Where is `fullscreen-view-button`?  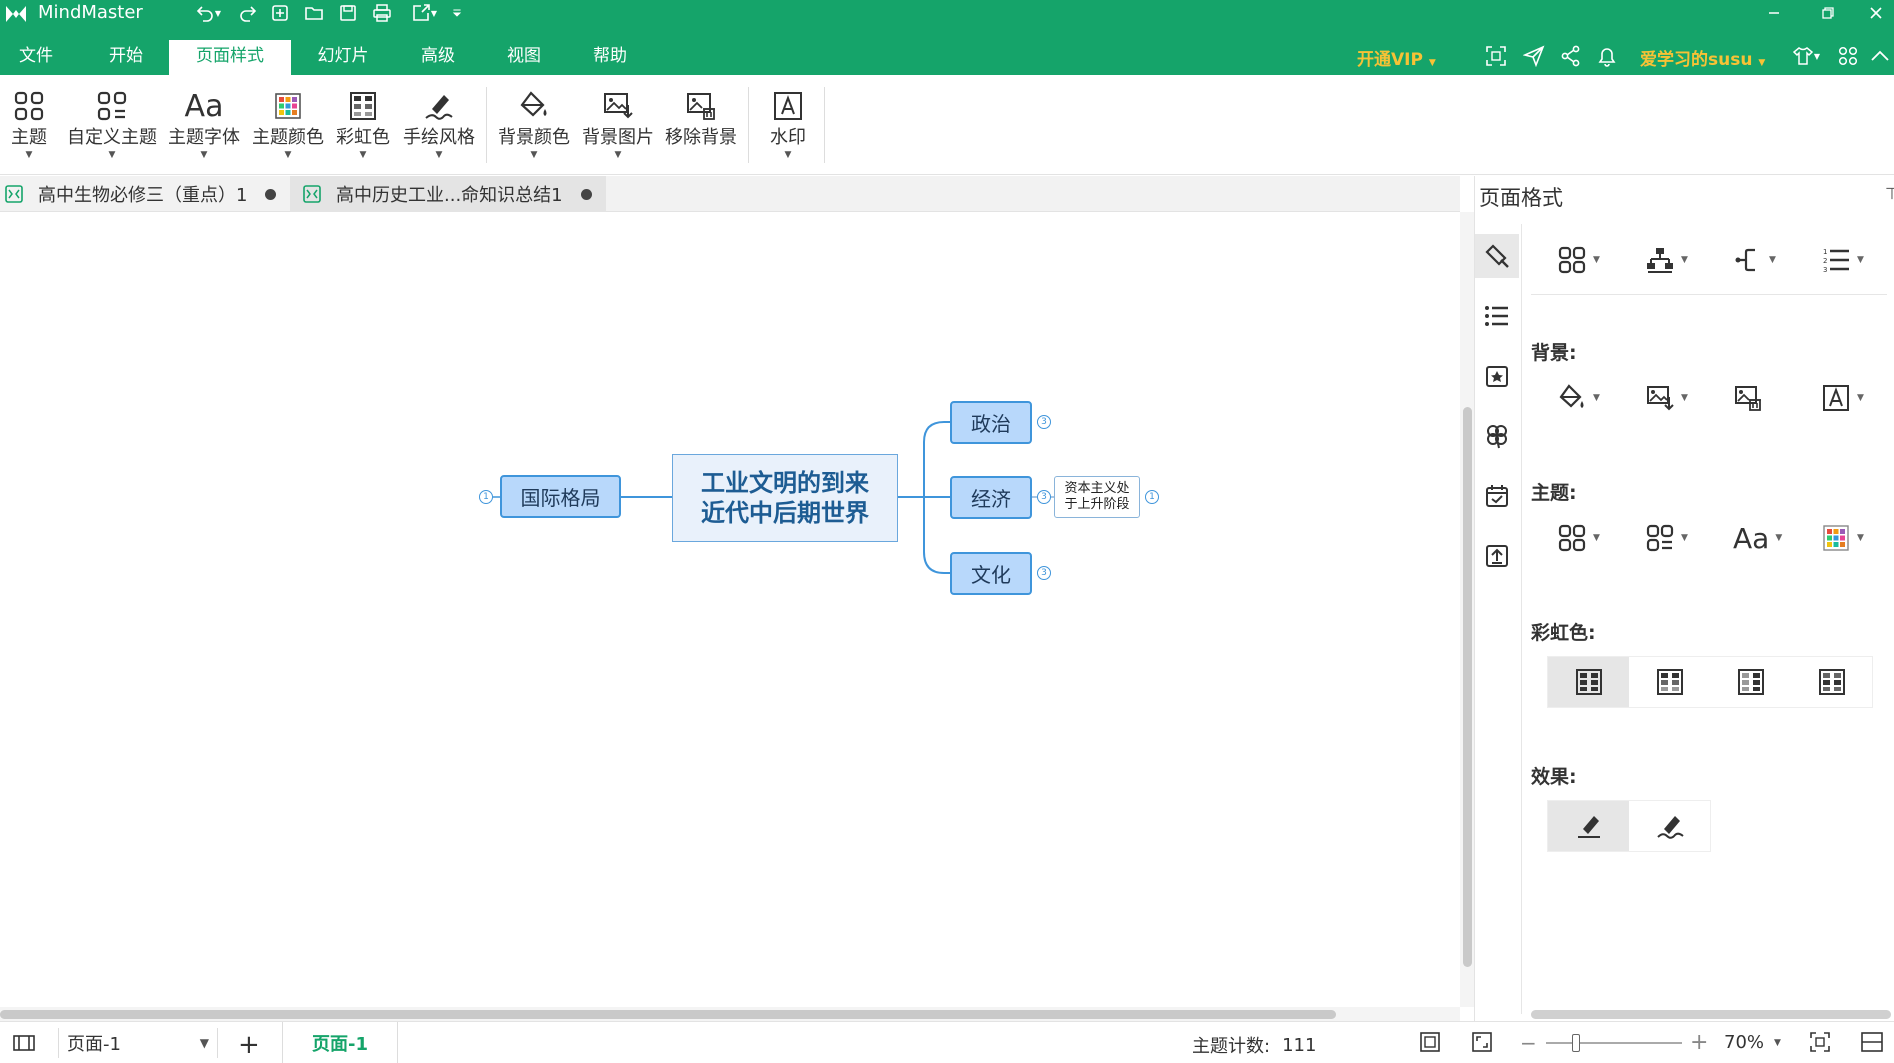 fullscreen-view-button is located at coordinates (1482, 1042).